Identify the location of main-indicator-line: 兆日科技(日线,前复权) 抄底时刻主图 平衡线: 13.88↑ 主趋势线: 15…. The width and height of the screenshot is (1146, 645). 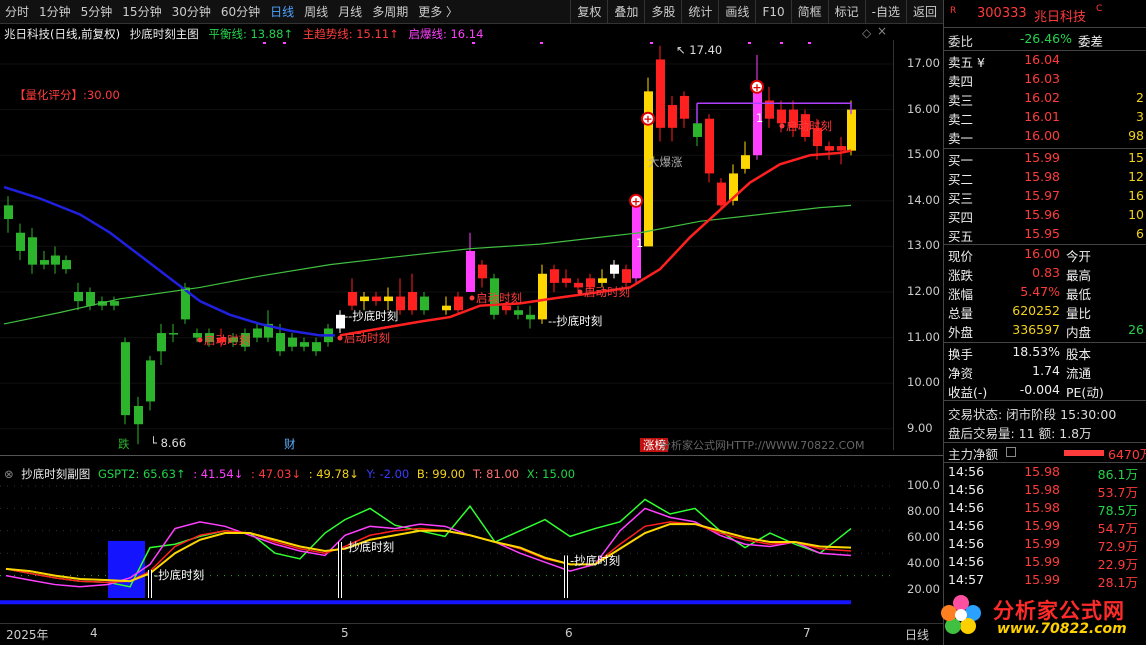
(246, 33).